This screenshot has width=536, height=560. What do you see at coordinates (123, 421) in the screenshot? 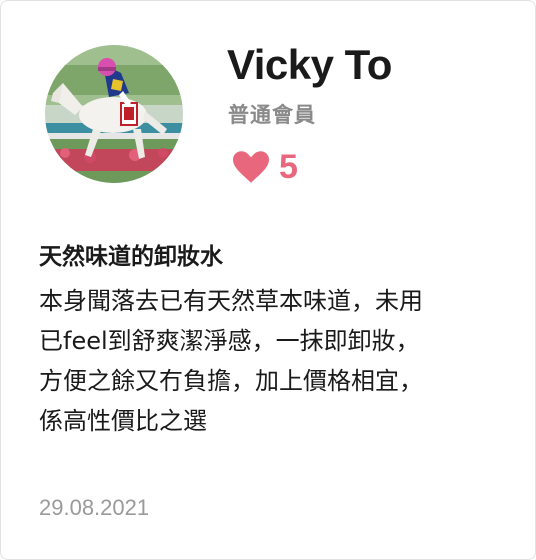
I see `review-body-line: 係高性價比之選` at bounding box center [123, 421].